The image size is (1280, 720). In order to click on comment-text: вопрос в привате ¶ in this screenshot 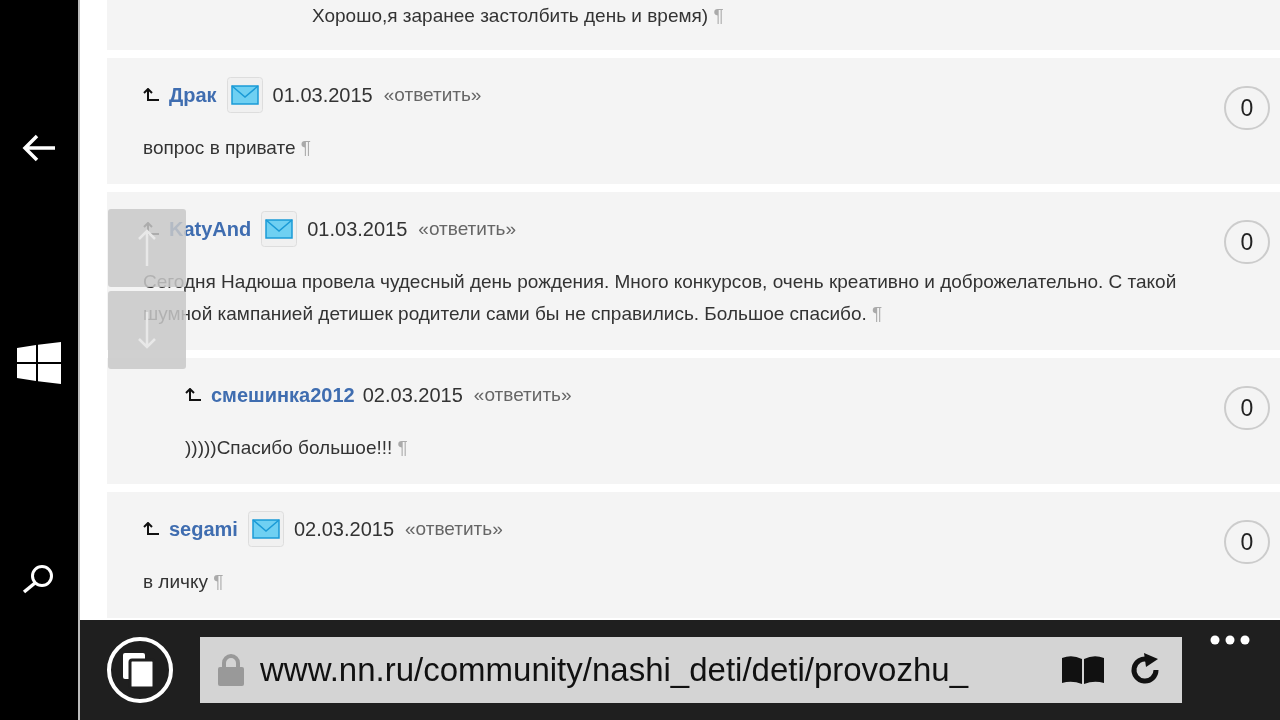, I will do `click(228, 148)`.